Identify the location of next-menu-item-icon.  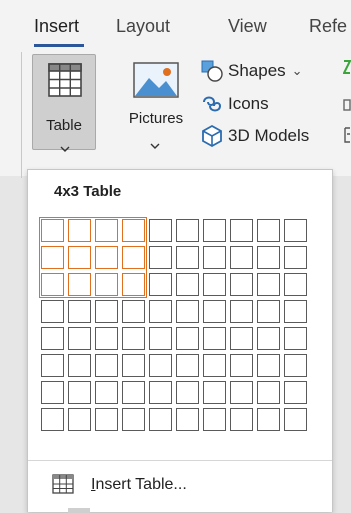
(79, 510).